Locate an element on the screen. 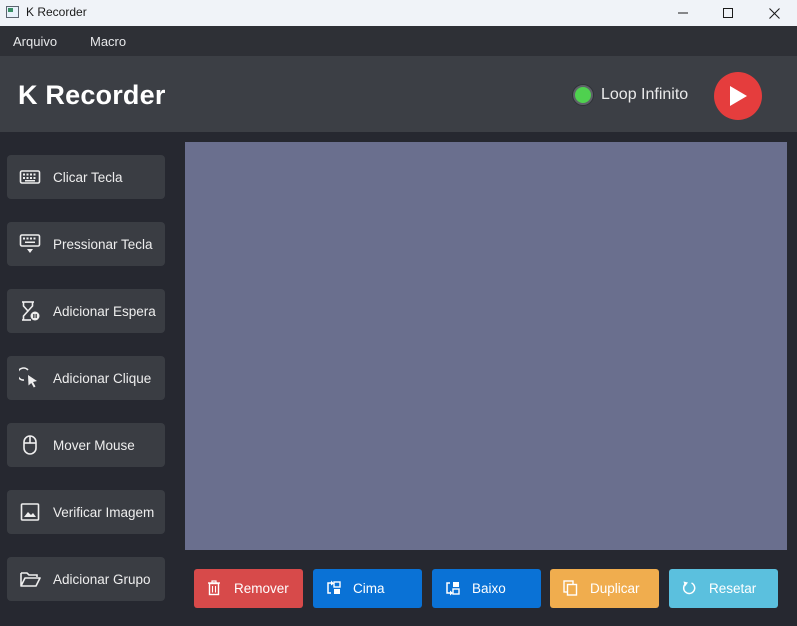  sidebar-item-label: Clicar Tecla is located at coordinates (88, 177).